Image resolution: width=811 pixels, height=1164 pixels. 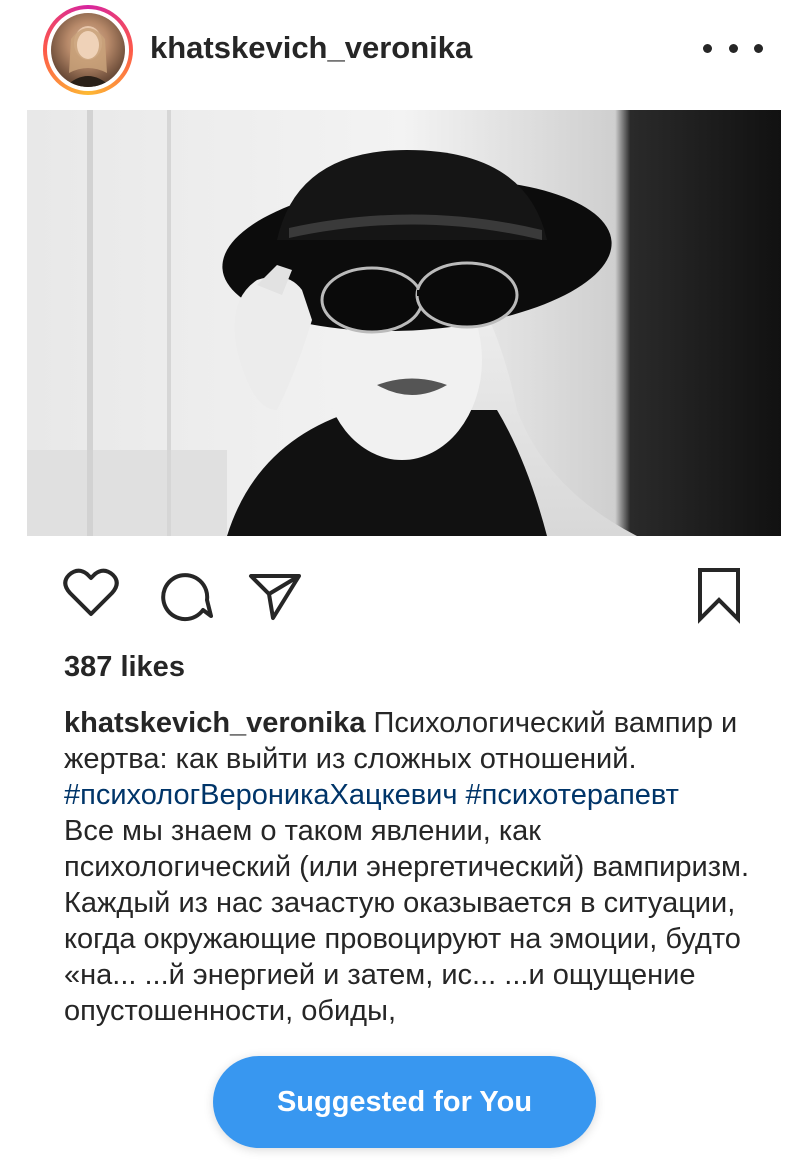 I want to click on bookmark-icon, so click(x=719, y=595).